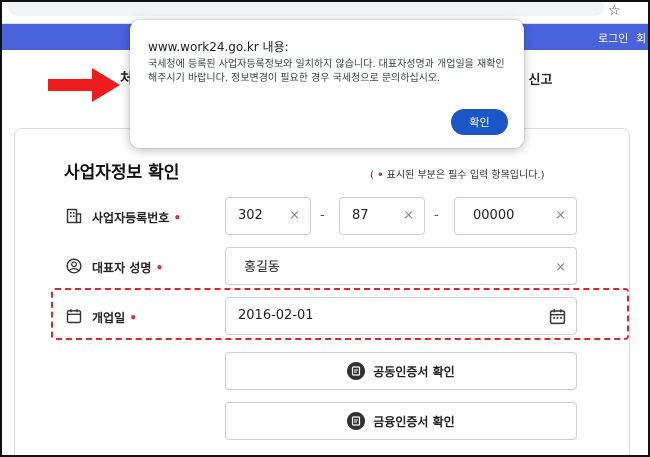 The height and width of the screenshot is (457, 650). What do you see at coordinates (382, 216) in the screenshot?
I see `business-number-part2-input: 87 ×` at bounding box center [382, 216].